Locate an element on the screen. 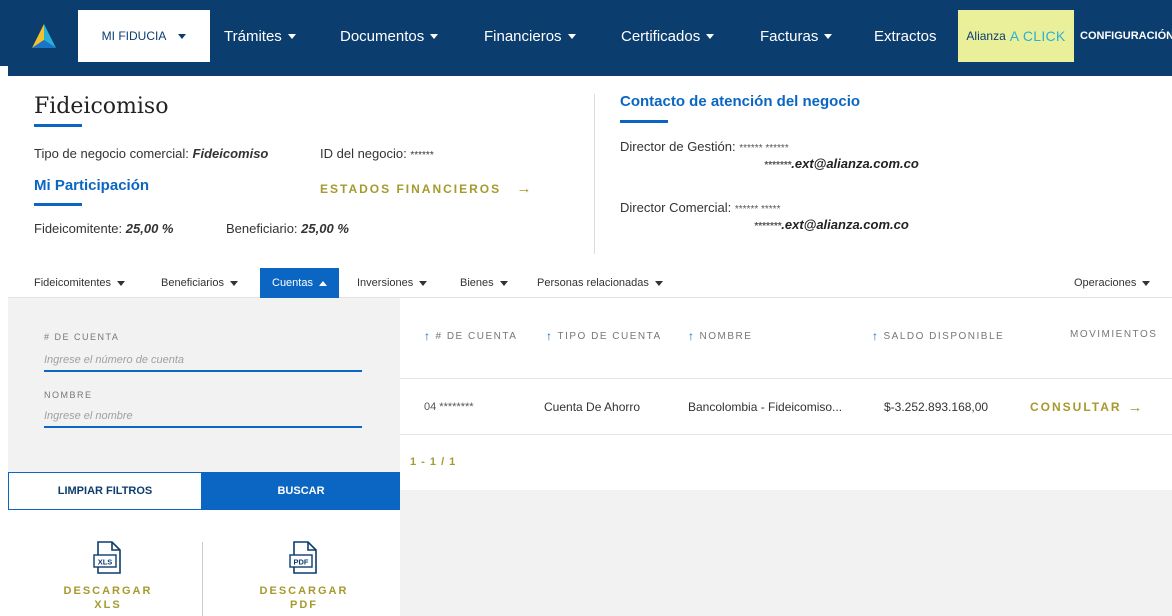  xls-file-icon: XLS is located at coordinates (107, 557).